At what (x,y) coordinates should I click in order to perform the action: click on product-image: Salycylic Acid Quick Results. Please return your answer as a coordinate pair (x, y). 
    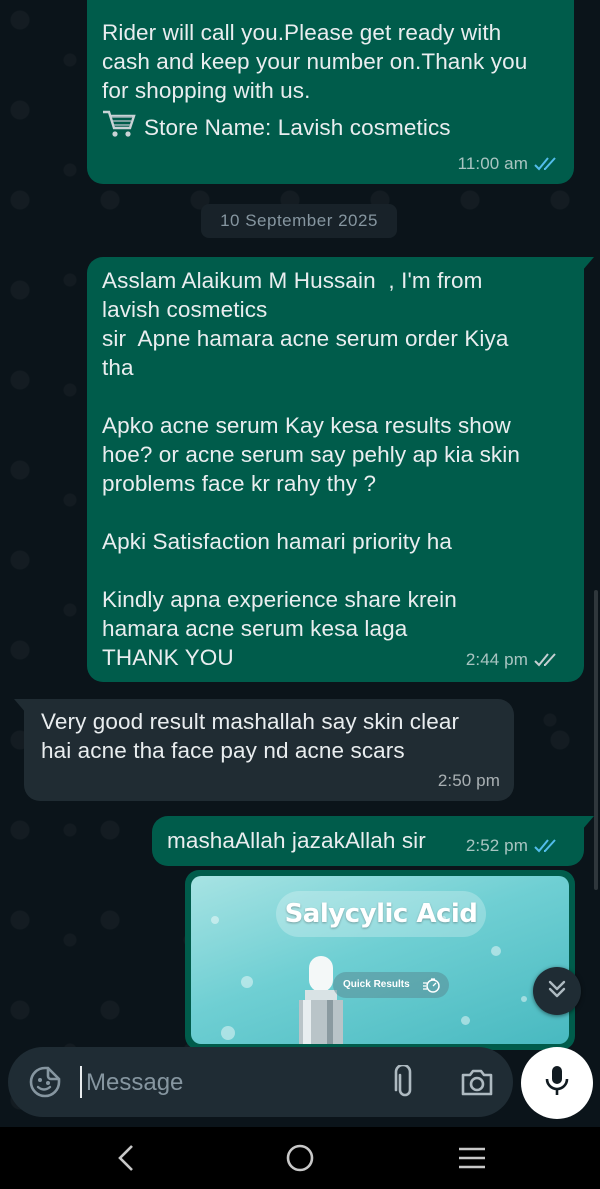
    Looking at the image, I should click on (380, 960).